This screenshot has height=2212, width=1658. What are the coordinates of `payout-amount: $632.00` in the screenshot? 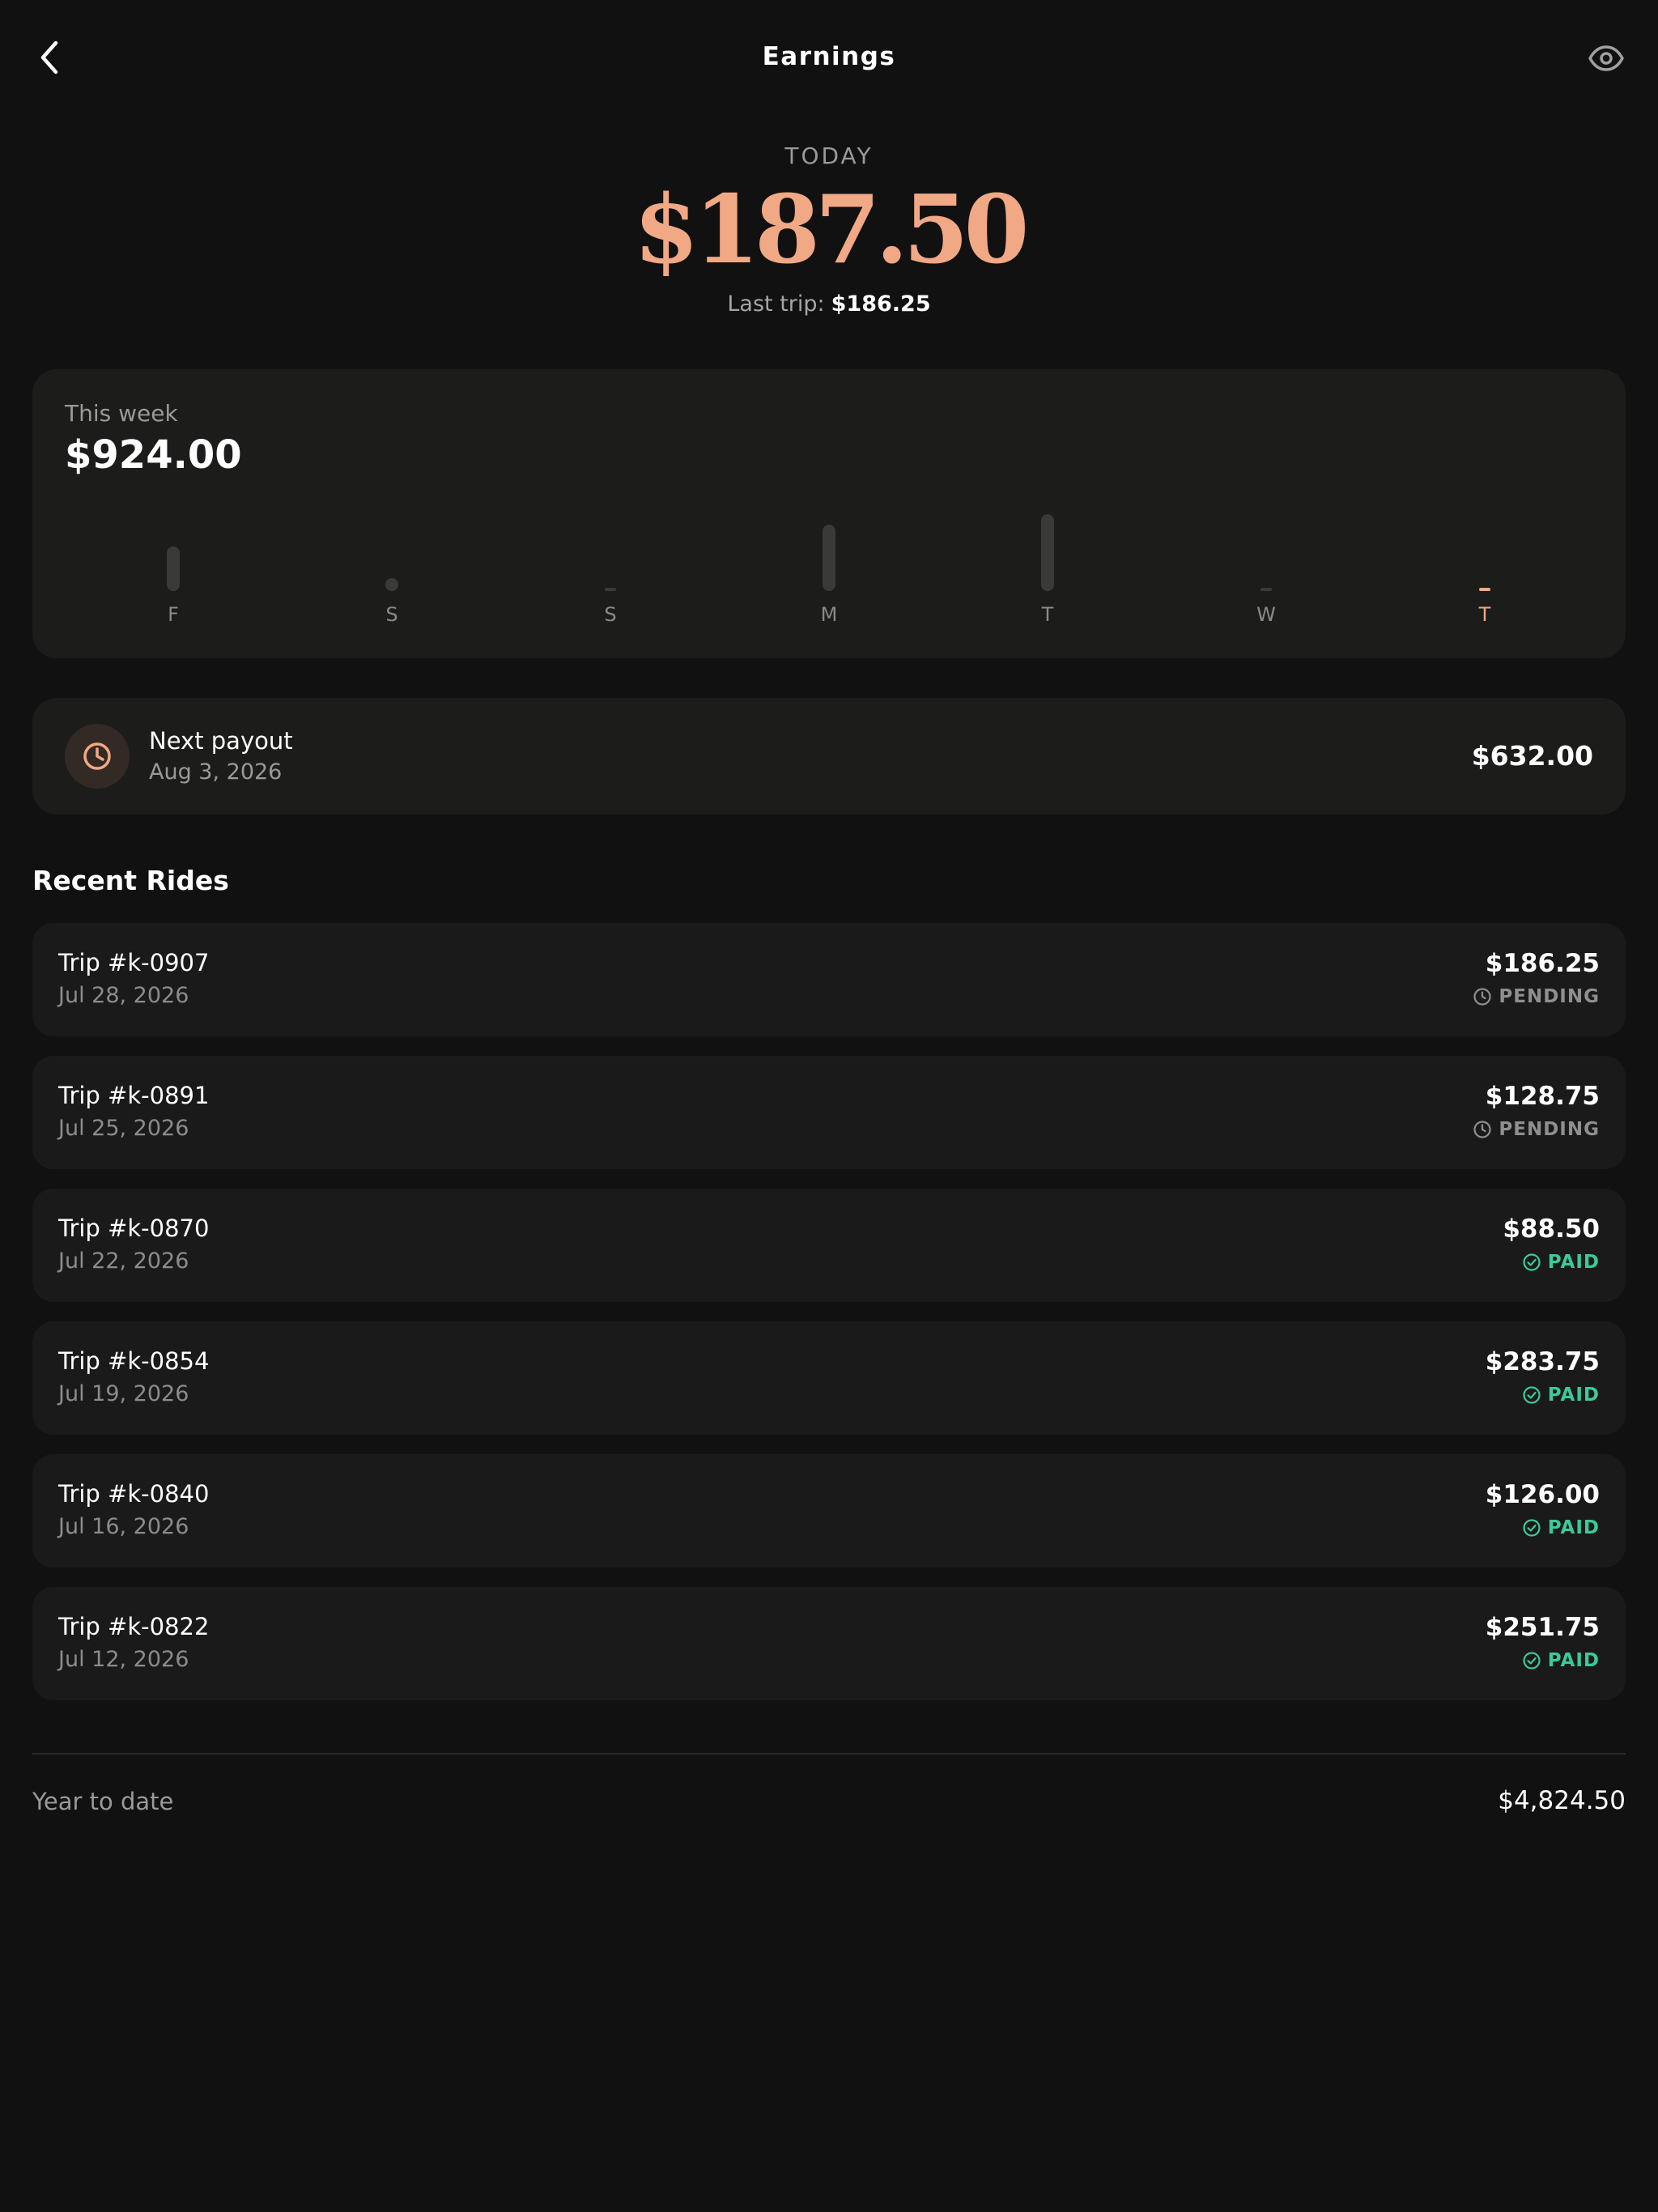 It's located at (1532, 756).